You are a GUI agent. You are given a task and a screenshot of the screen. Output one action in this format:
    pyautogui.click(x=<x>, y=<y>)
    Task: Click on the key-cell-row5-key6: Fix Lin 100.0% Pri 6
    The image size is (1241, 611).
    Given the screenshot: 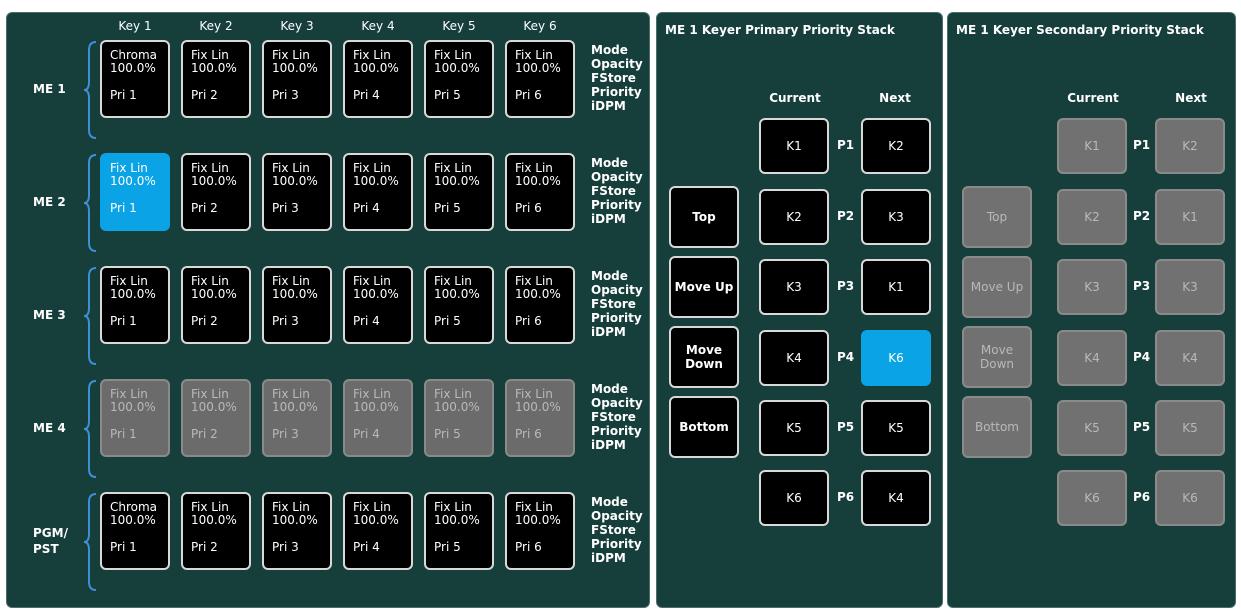 What is the action you would take?
    pyautogui.click(x=540, y=531)
    